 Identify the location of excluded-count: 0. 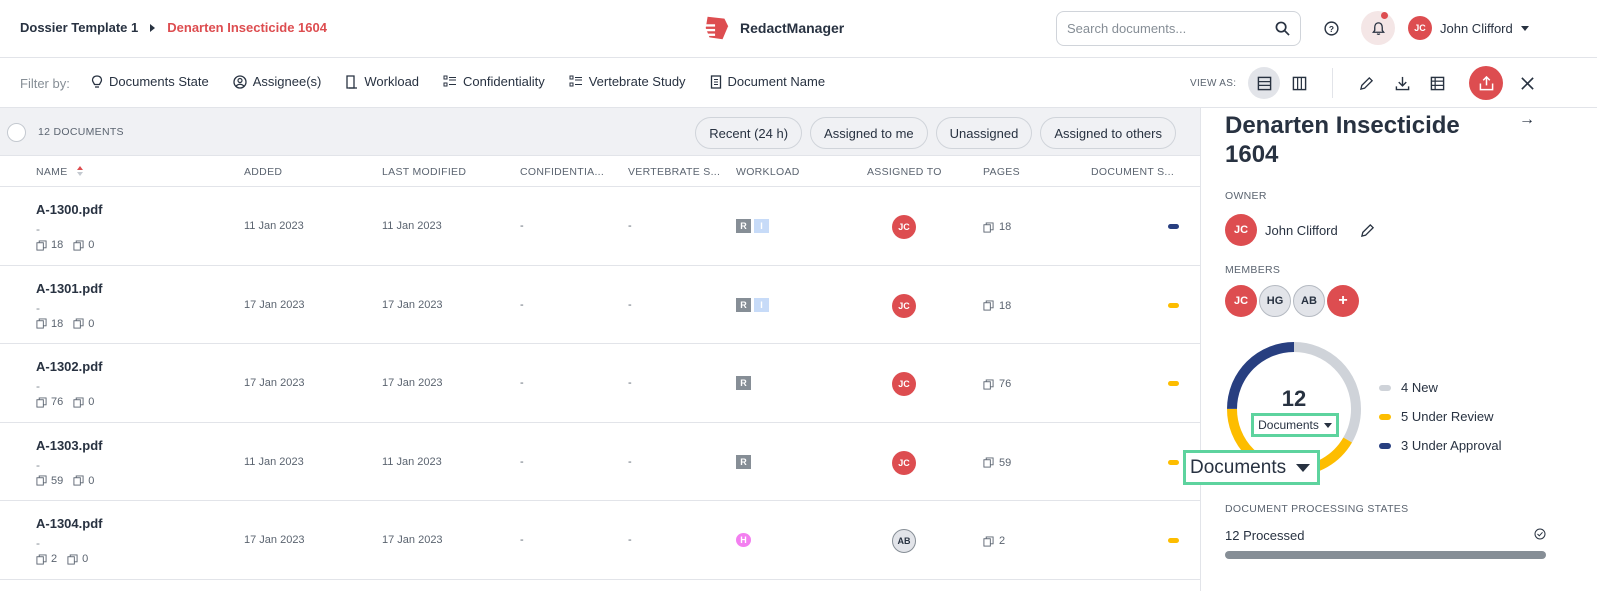
(91, 480).